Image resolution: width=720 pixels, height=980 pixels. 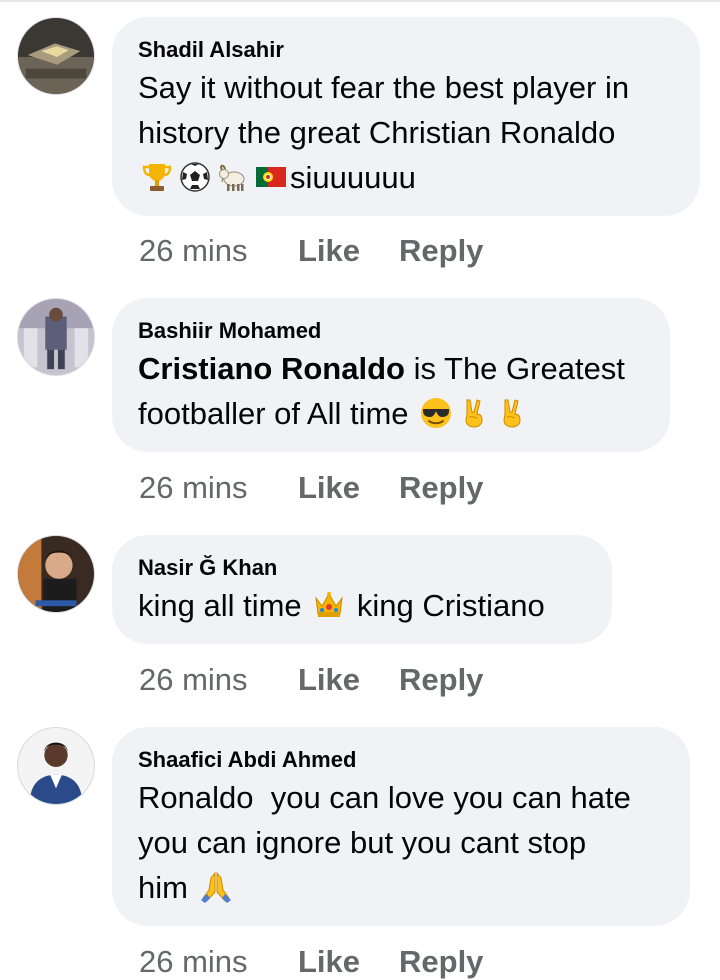 What do you see at coordinates (436, 413) in the screenshot?
I see `sunglasses-face-emoji` at bounding box center [436, 413].